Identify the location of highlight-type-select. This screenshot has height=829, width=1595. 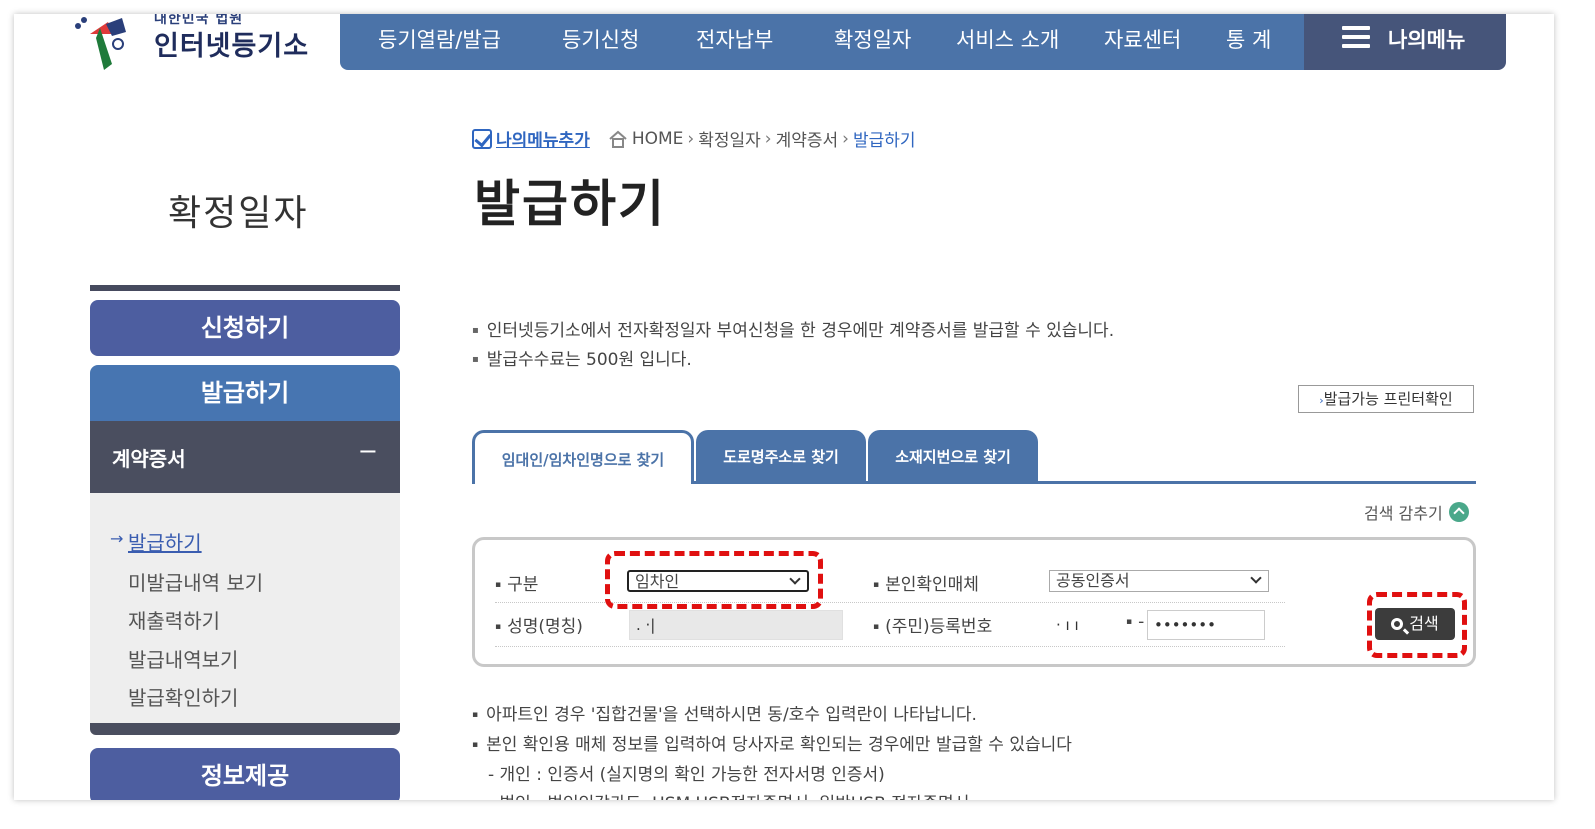
(714, 580).